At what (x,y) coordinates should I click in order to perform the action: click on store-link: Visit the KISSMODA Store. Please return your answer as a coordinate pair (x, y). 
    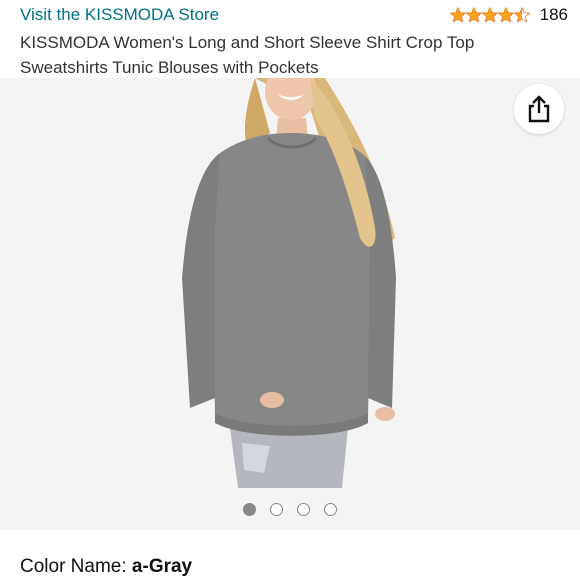
    Looking at the image, I should click on (119, 15).